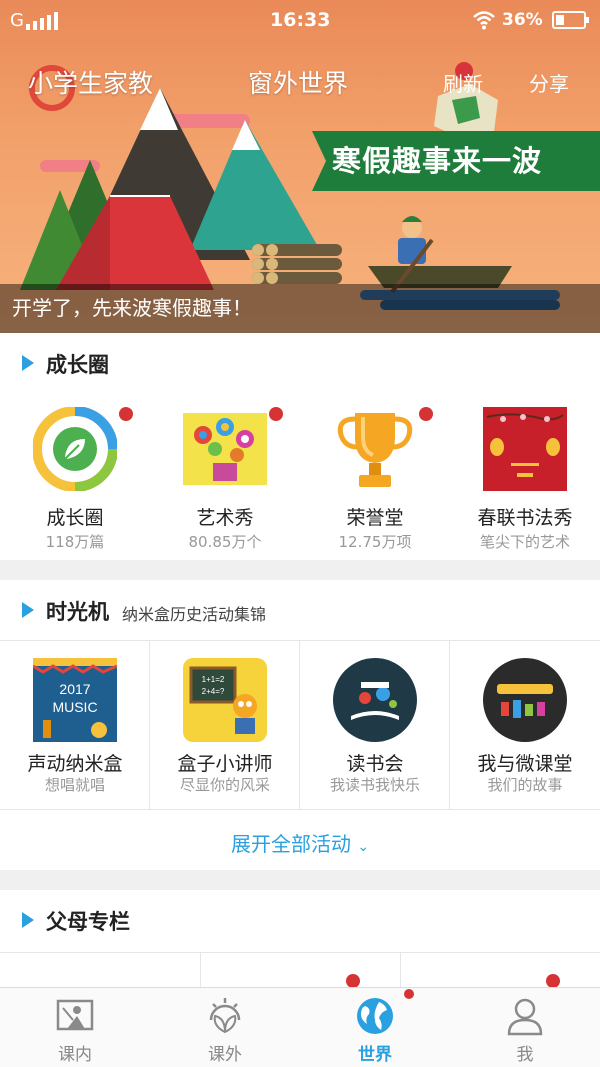 The height and width of the screenshot is (1067, 600). I want to click on parents-column-section: 父母专栏, so click(300, 939).